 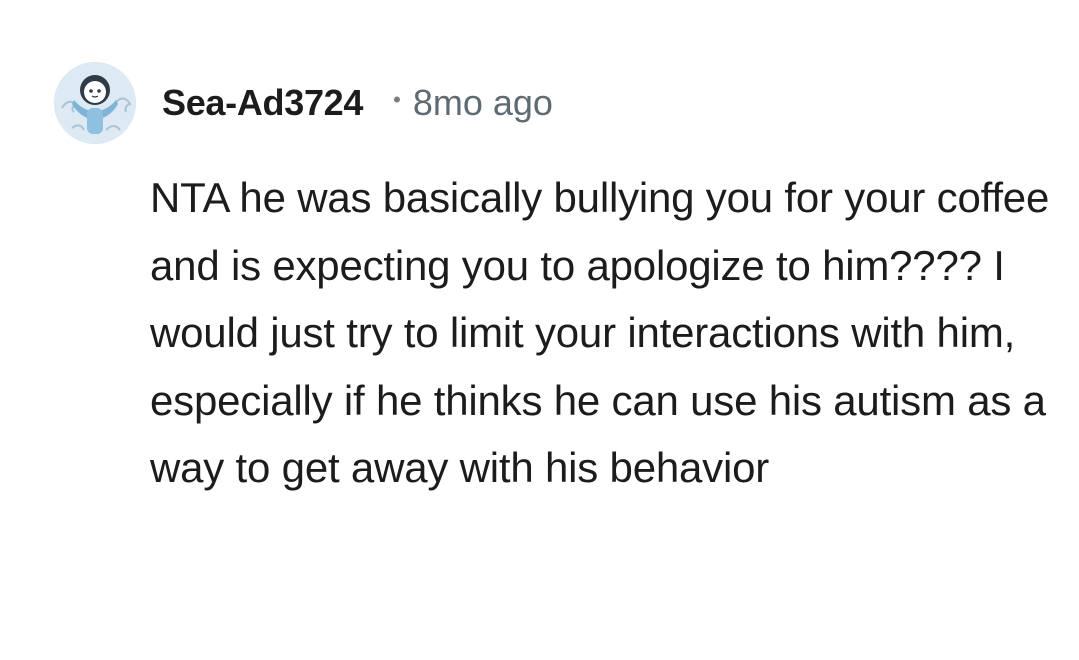 I want to click on comment-header: Sea-Ad3724 • 8mo ago, so click(x=357, y=103).